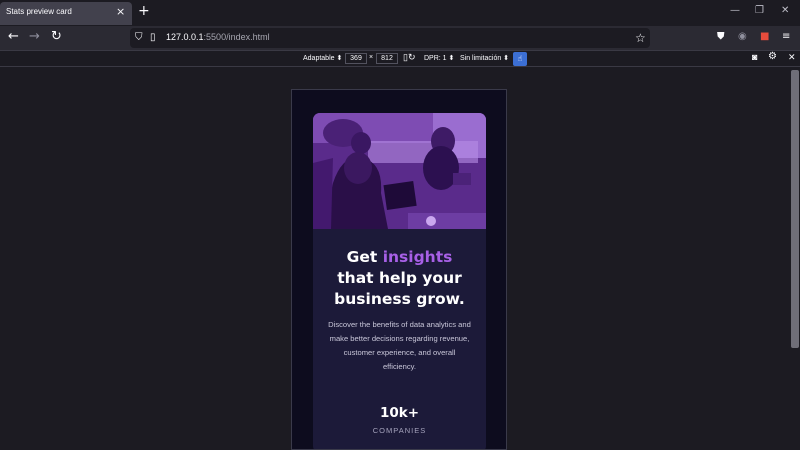  Describe the element at coordinates (144, 11) in the screenshot. I see `new-tab-button: +` at that location.